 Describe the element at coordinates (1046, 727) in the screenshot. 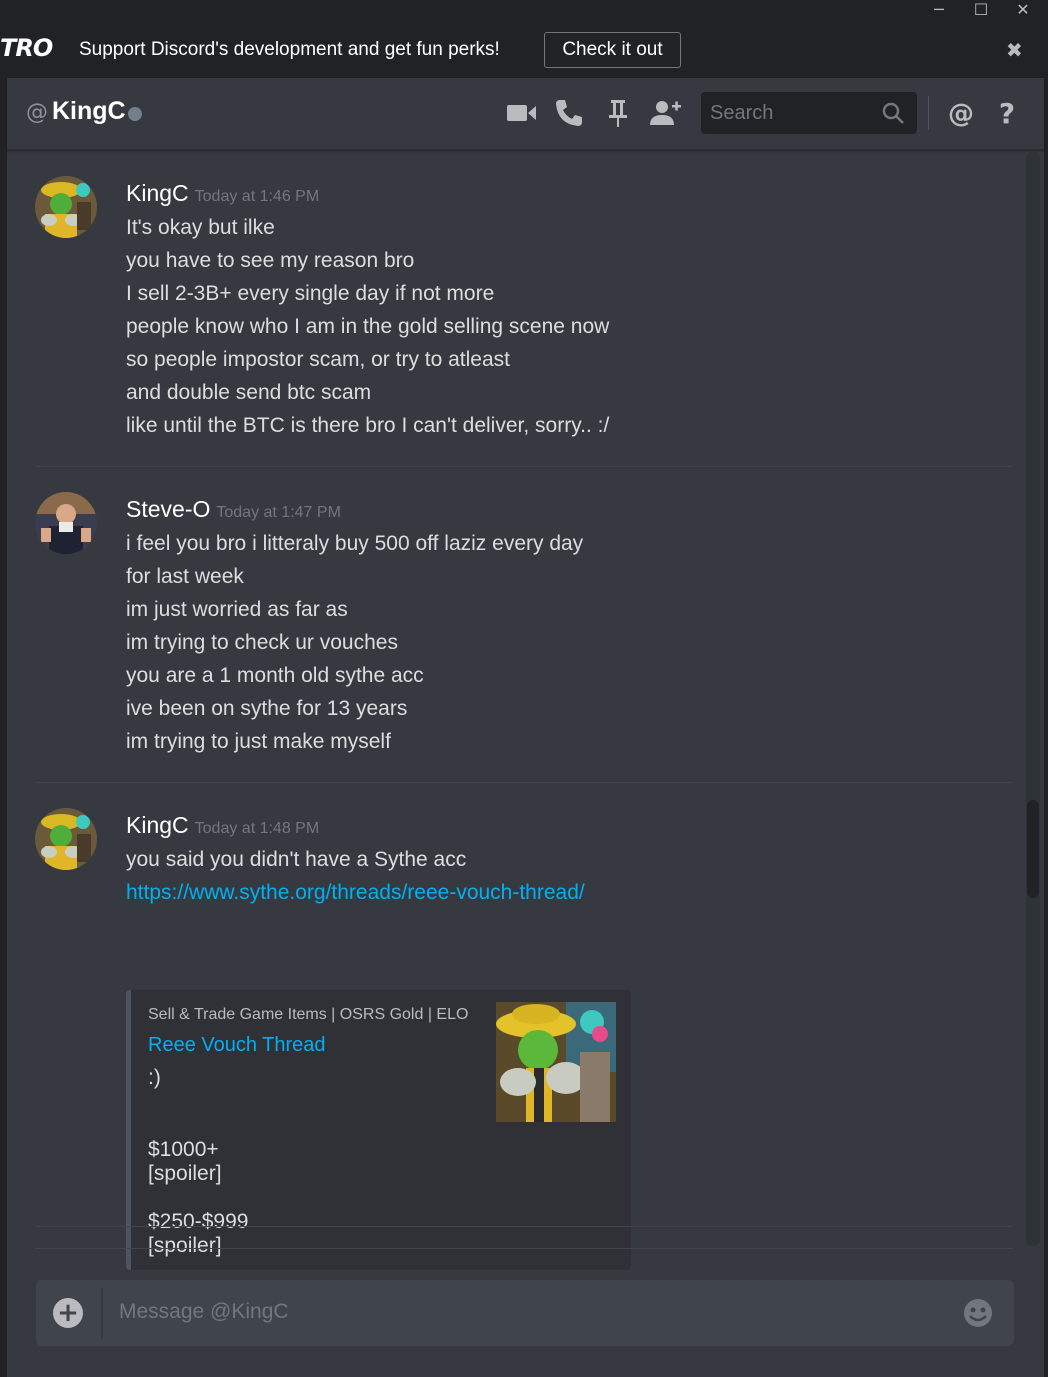

I see `window-edge` at that location.